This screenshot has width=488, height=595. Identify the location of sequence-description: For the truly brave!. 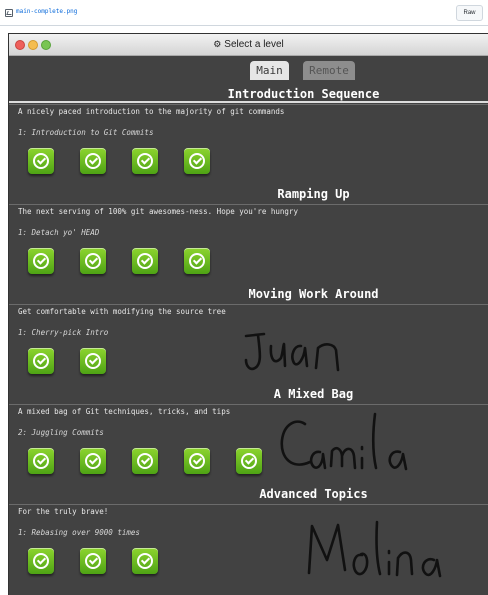
(63, 511).